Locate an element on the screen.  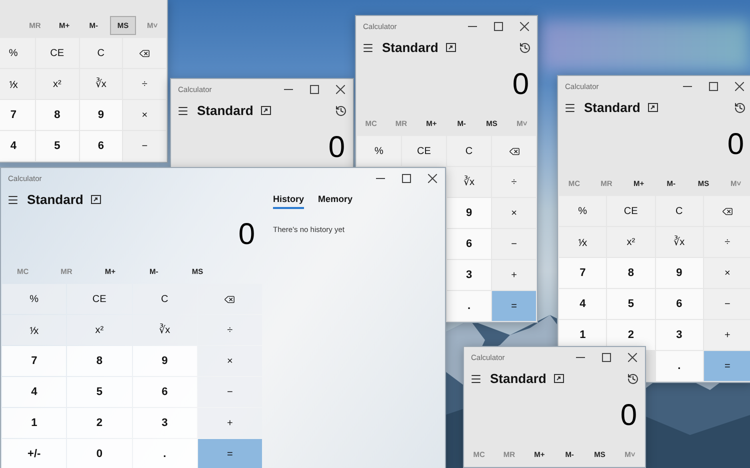
calculator-key: +/- is located at coordinates (34, 453).